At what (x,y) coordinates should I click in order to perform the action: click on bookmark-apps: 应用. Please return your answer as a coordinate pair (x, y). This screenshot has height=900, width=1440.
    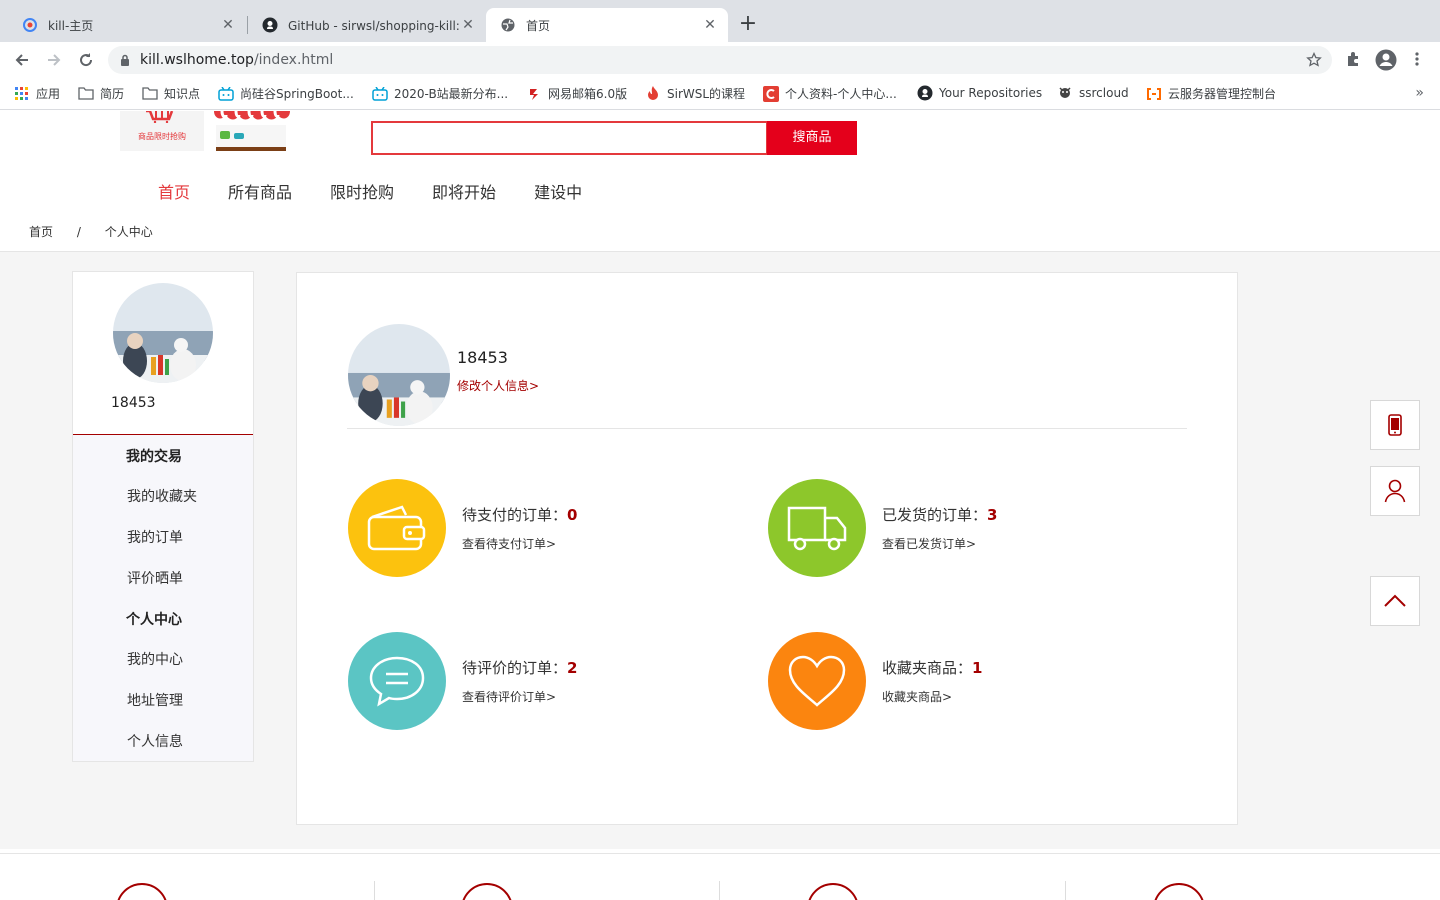
    Looking at the image, I should click on (37, 93).